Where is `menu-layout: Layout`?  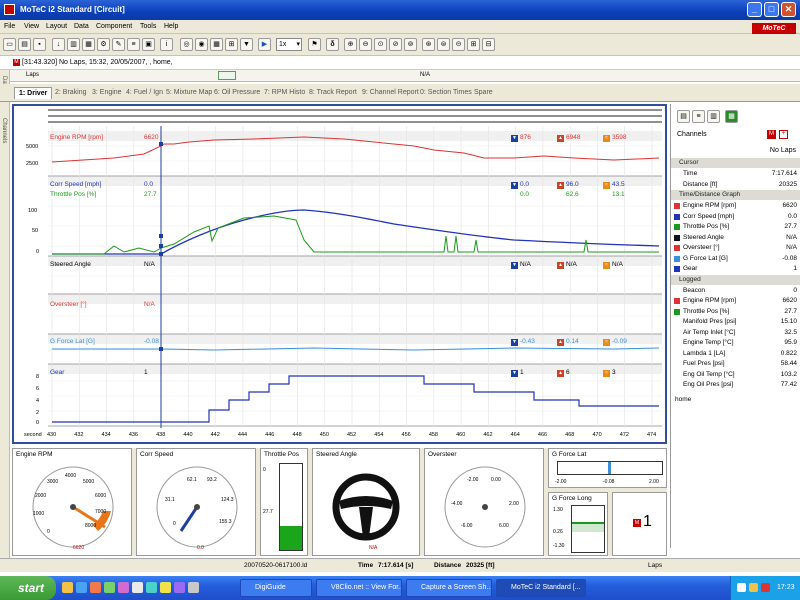
menu-layout: Layout is located at coordinates (56, 26).